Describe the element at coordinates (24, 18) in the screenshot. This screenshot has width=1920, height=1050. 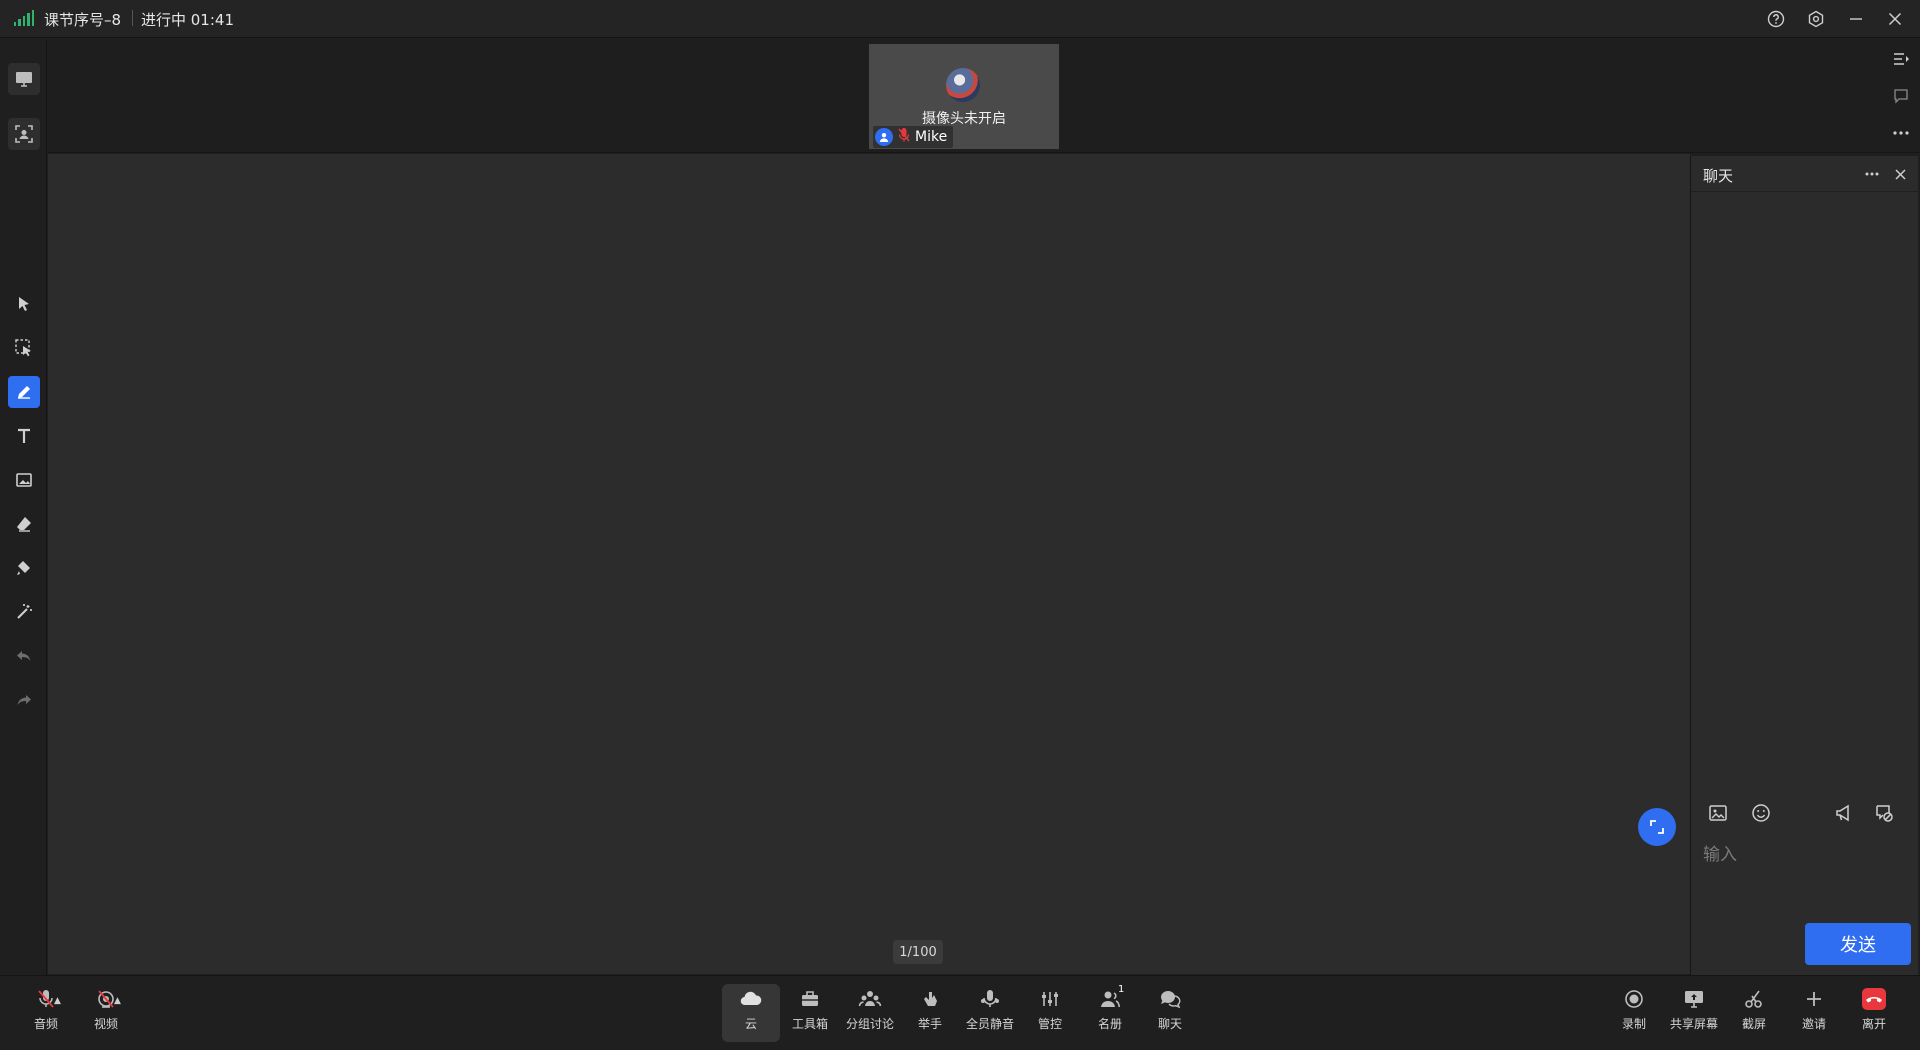
I see `signal-strength-icon` at that location.